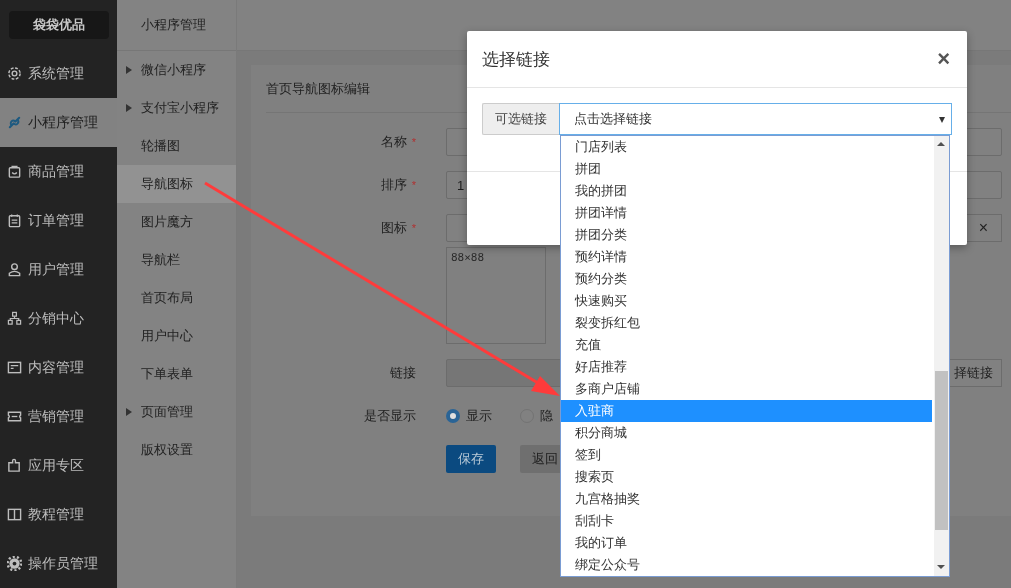 Image resolution: width=1011 pixels, height=588 pixels. What do you see at coordinates (393, 227) in the screenshot?
I see `field-label: 图标` at bounding box center [393, 227].